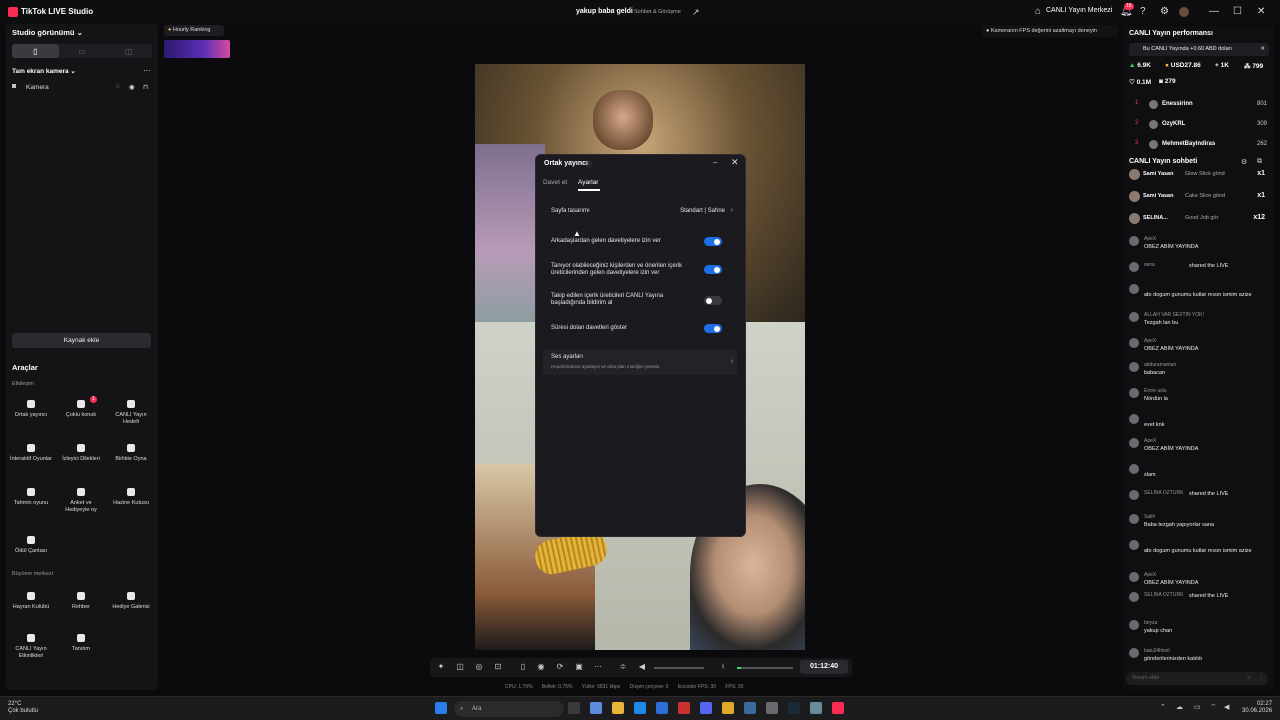 Image resolution: width=1280 pixels, height=720 pixels. What do you see at coordinates (31, 649) in the screenshot?
I see `tool-live-events: CANLI Yayın Etkinlikleri` at bounding box center [31, 649].